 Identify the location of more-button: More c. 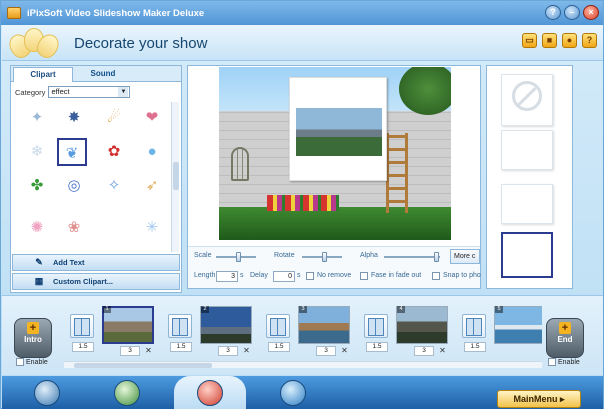
(465, 256).